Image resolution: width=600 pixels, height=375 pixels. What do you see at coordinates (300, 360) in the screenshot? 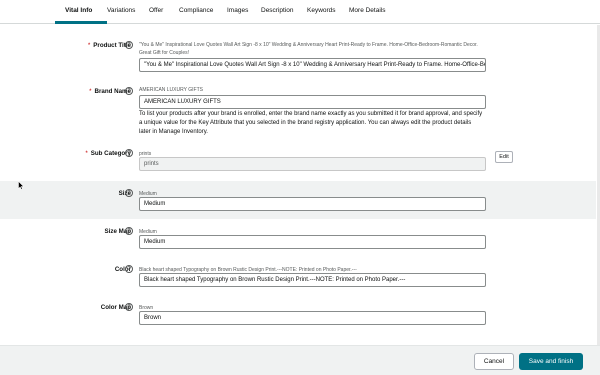
I see `footer-bar: Cancel Save and finish` at bounding box center [300, 360].